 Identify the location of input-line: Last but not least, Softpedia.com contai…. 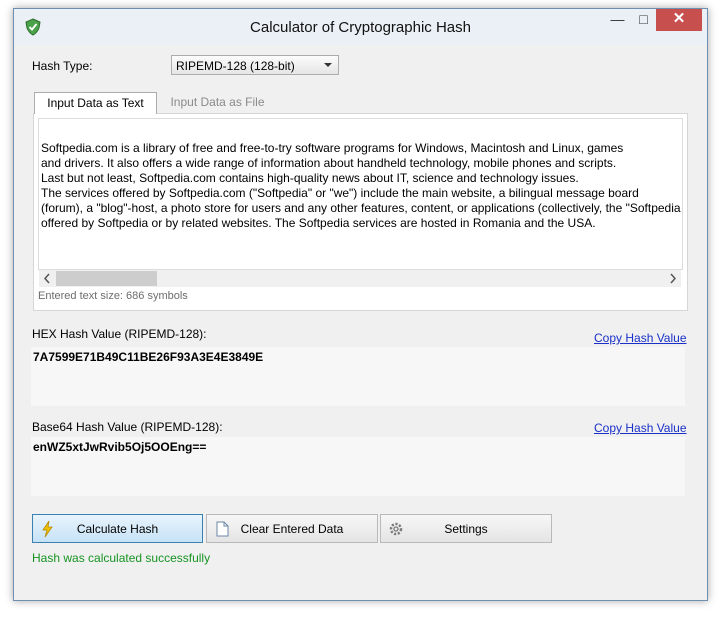
(310, 178).